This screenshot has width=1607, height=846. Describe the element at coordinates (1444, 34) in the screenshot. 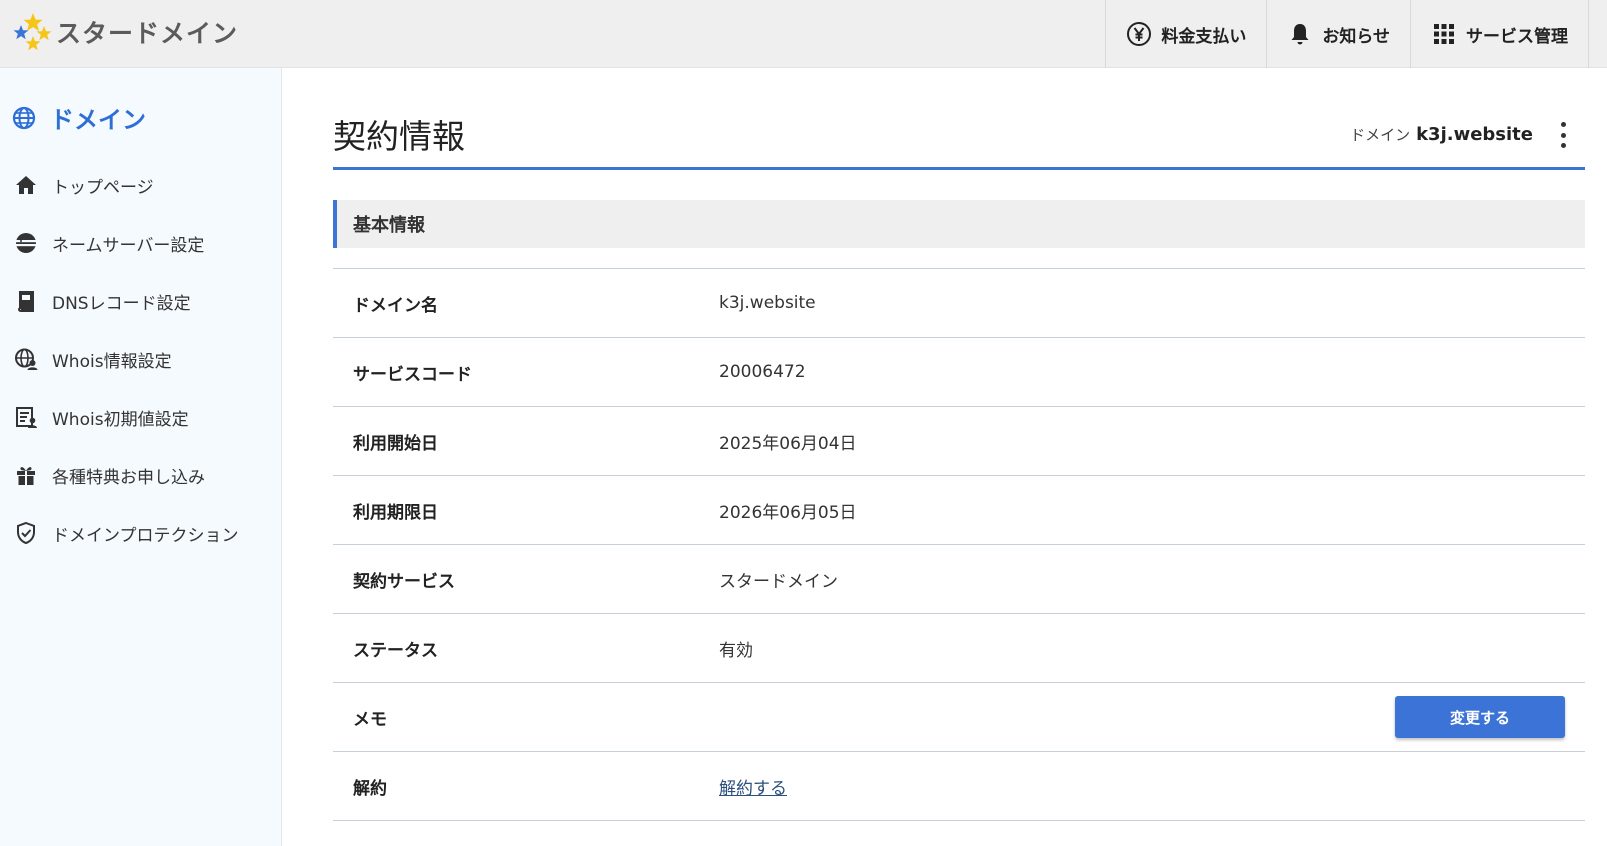

I see `grid-icon` at that location.